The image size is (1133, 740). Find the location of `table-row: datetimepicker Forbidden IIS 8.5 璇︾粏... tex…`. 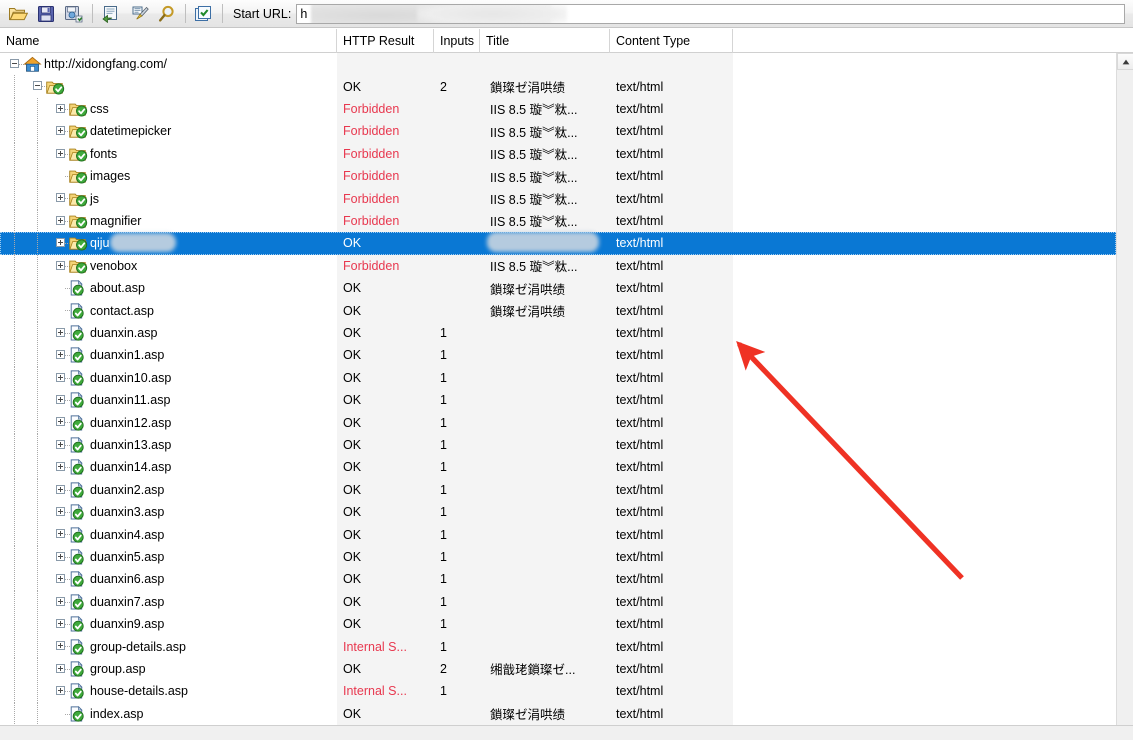

table-row: datetimepicker Forbidden IIS 8.5 璇︾粏... tex… is located at coordinates (566, 131).